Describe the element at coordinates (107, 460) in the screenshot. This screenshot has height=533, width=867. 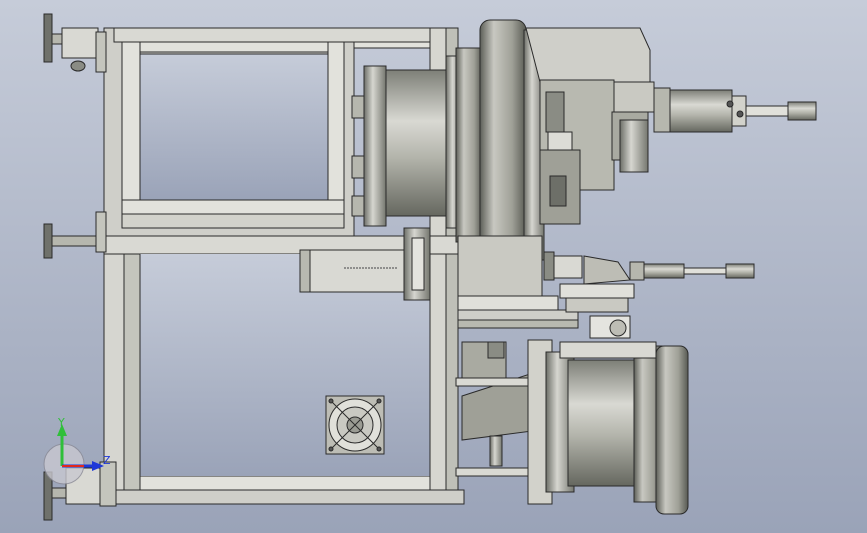
I see `triad-z-label: Z` at that location.